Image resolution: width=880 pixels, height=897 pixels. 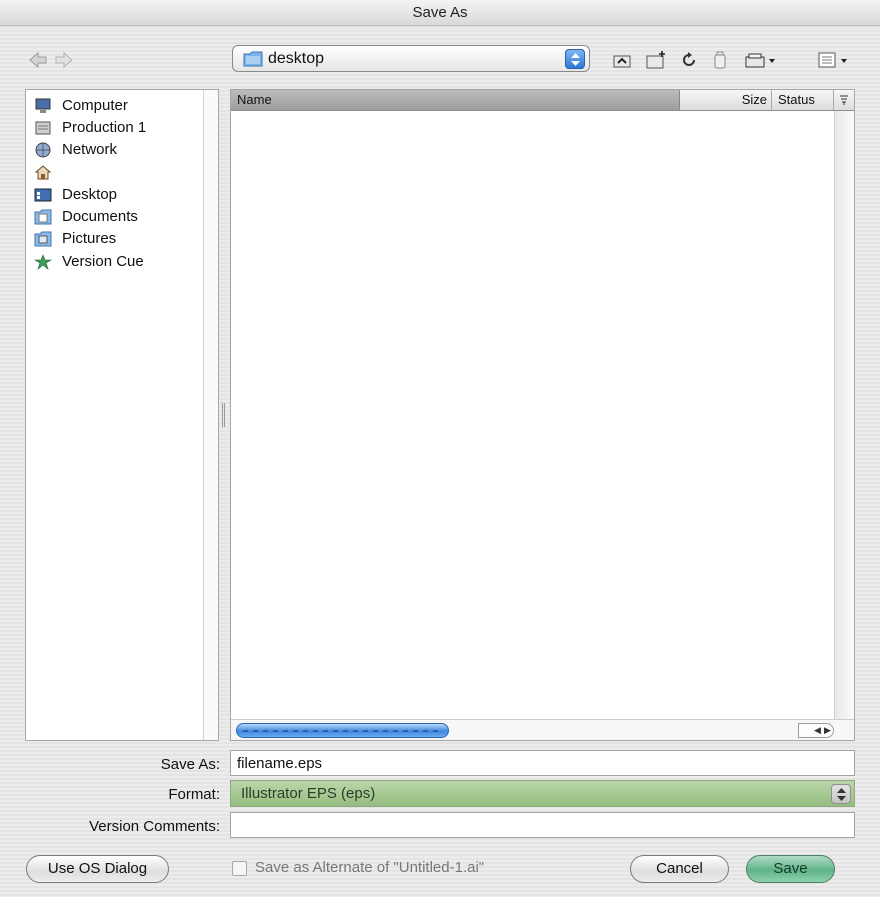 I want to click on save-button: Save, so click(x=790, y=869).